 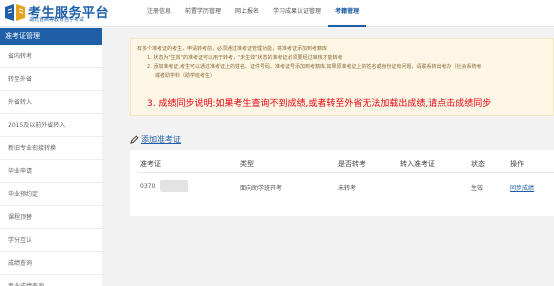 I want to click on col-header-ticket: 准考证, so click(x=150, y=164).